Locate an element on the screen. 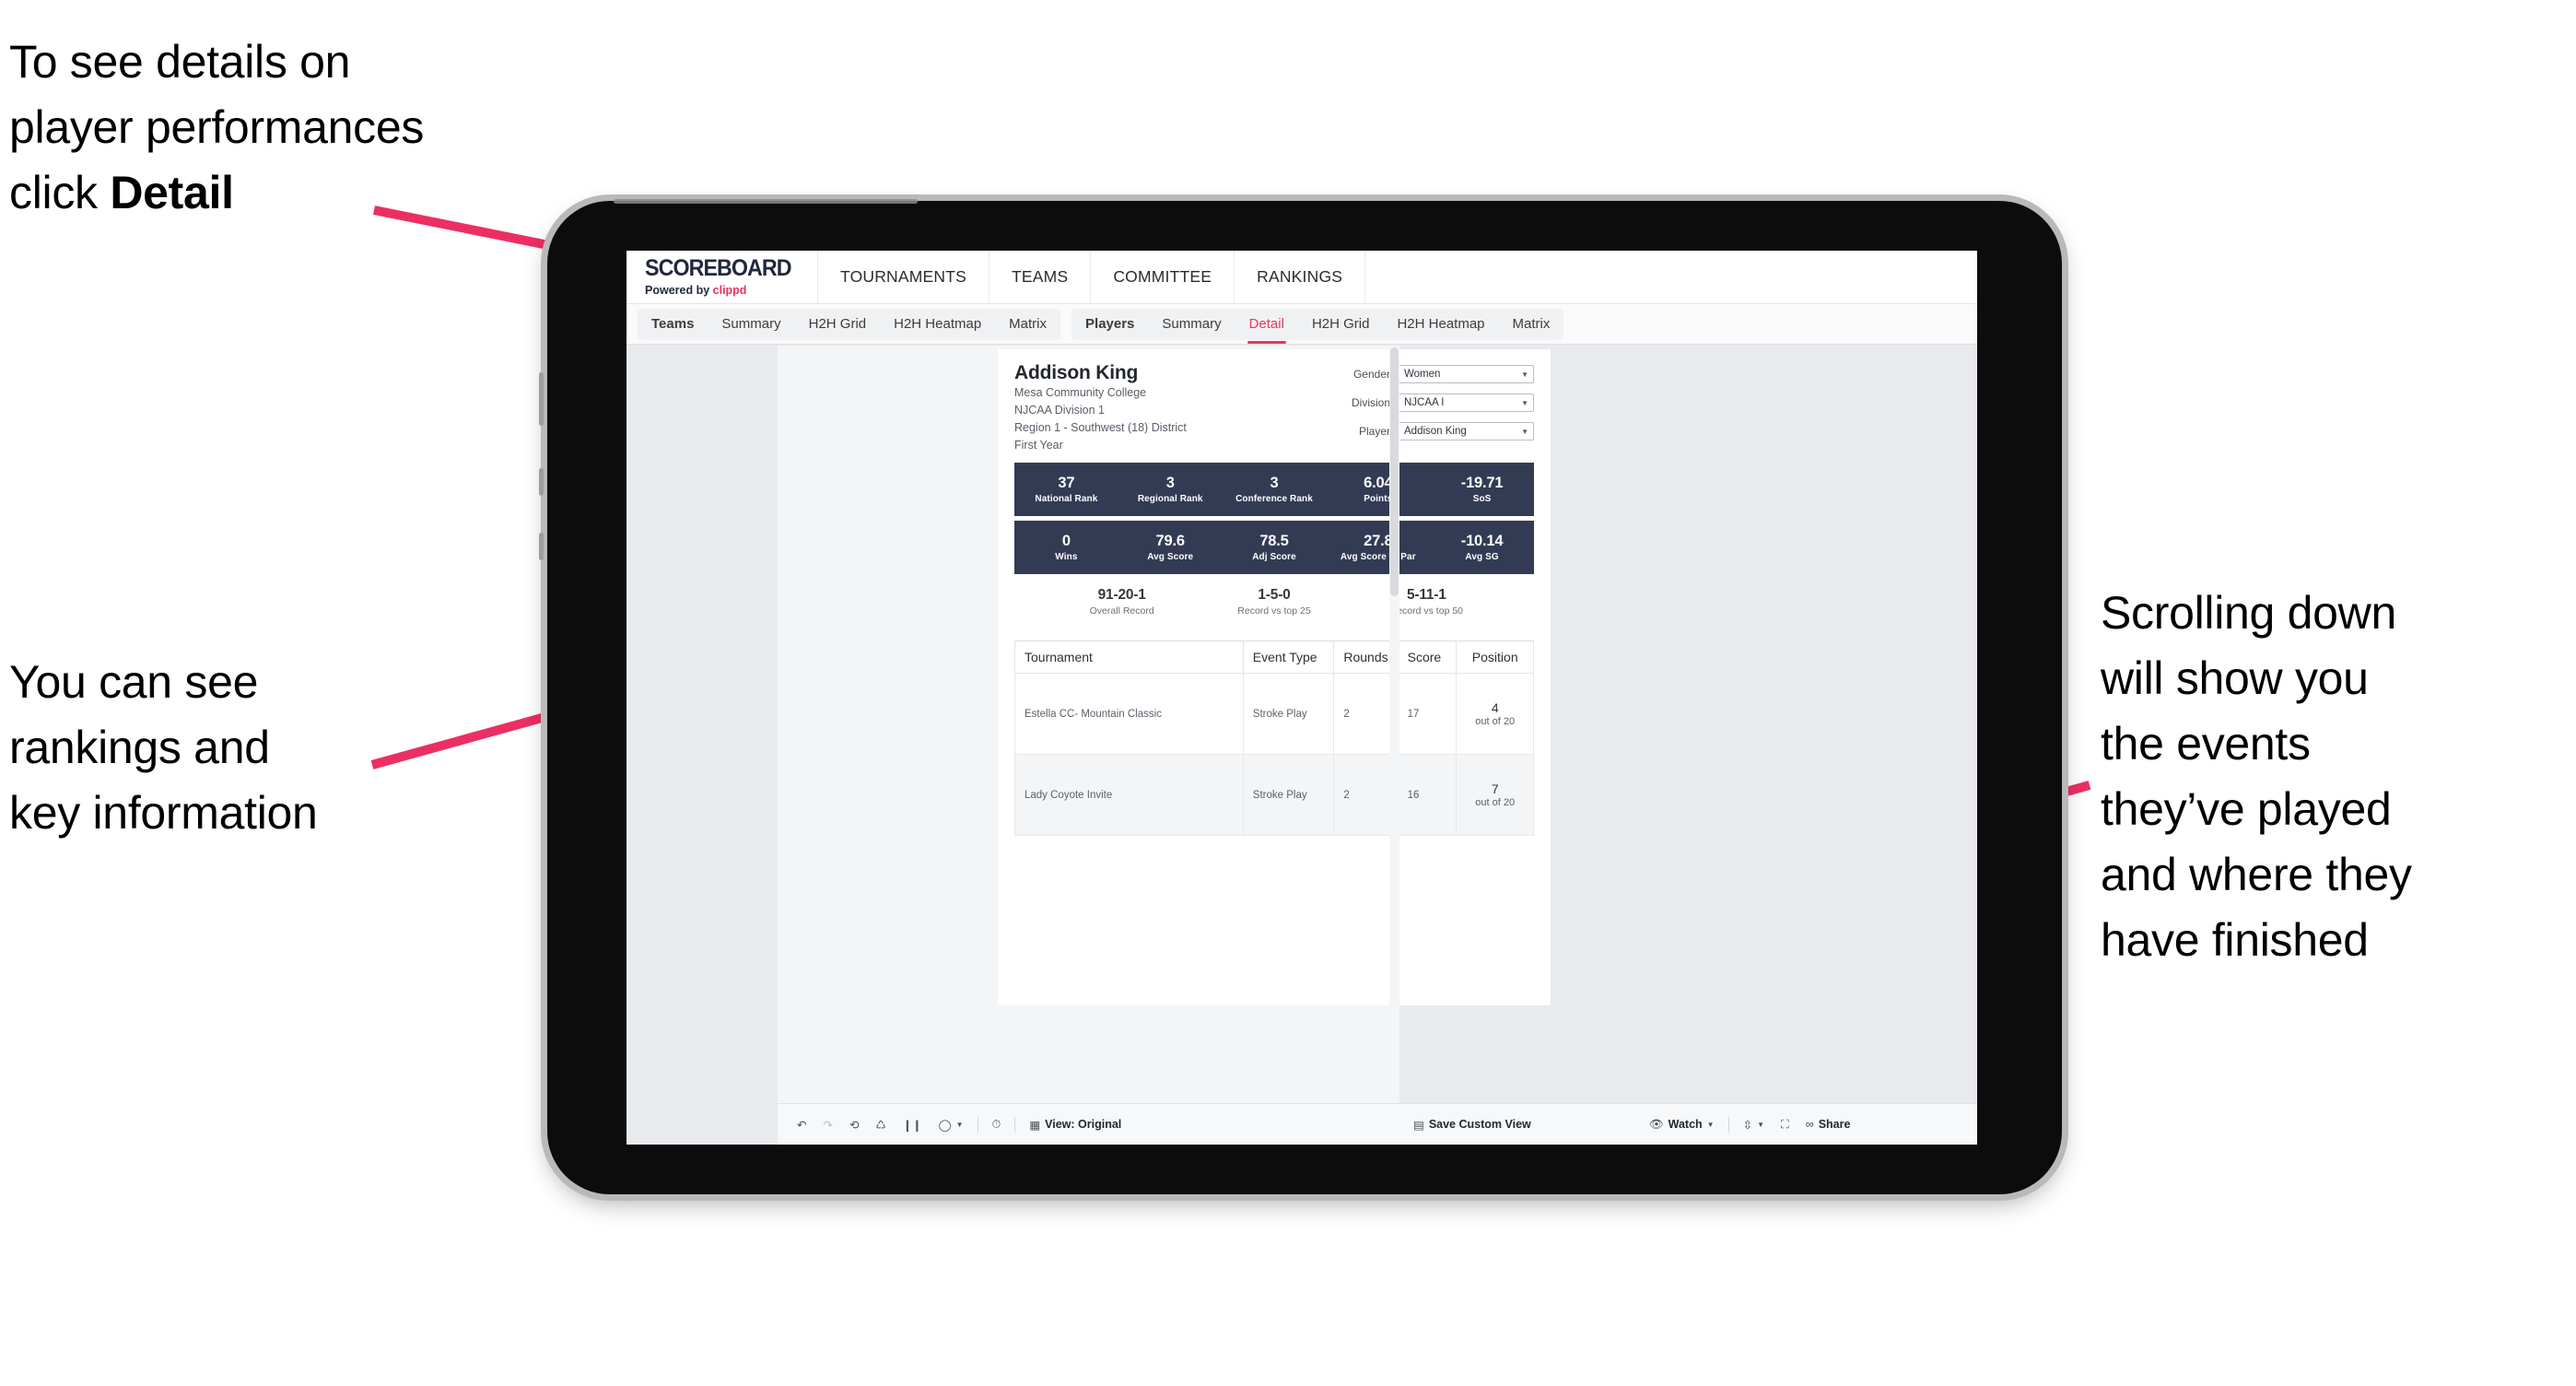 The height and width of the screenshot is (1386, 2576). tab-player-h2h-heatmap: H2H Heatmap is located at coordinates (1440, 324).